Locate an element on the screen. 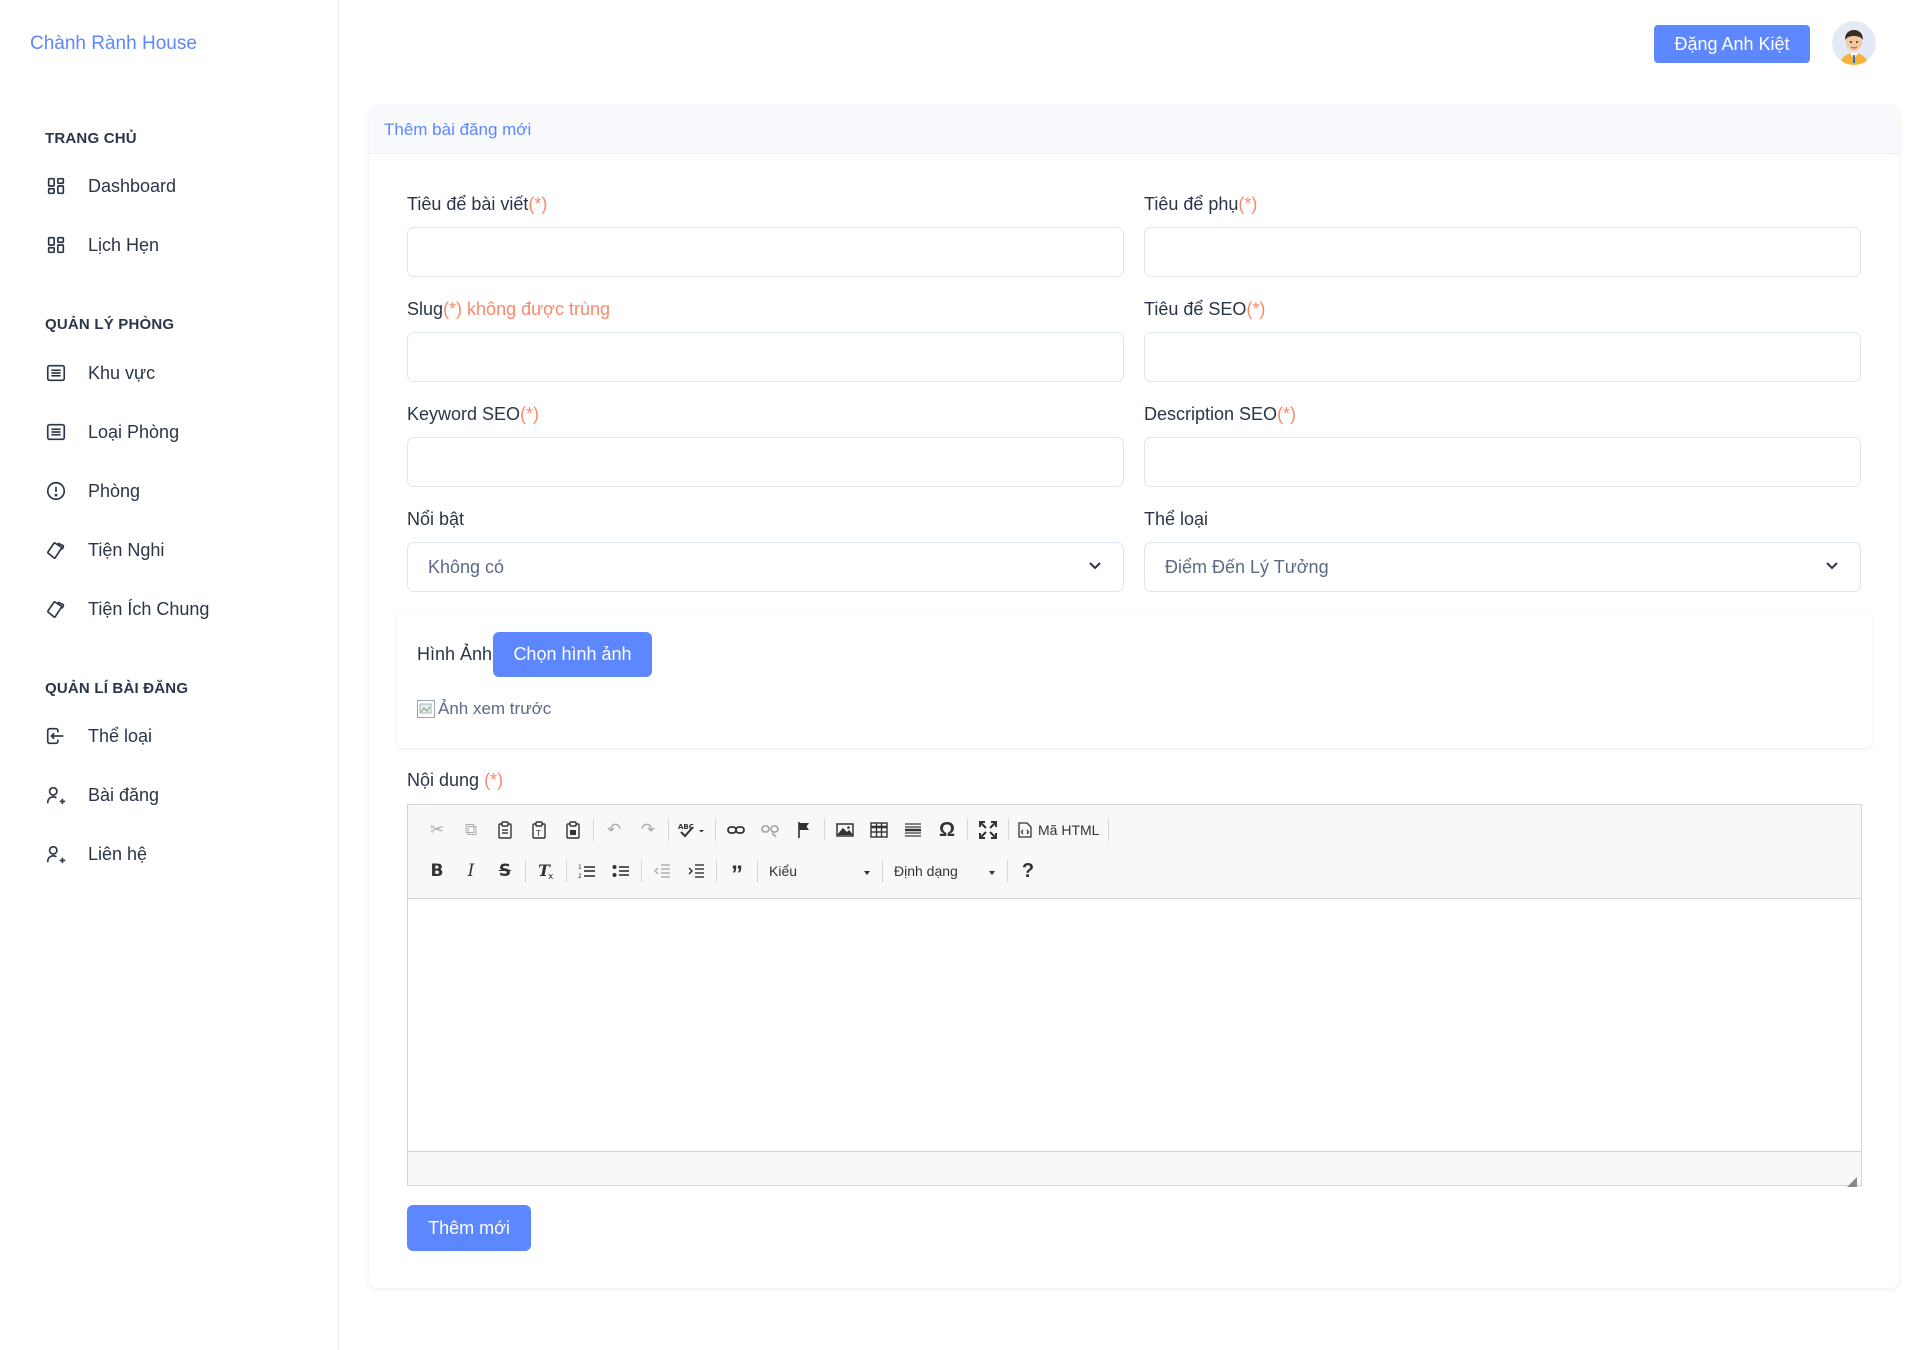  post-title-label: Tiêu để bài viết(*) is located at coordinates (477, 204).